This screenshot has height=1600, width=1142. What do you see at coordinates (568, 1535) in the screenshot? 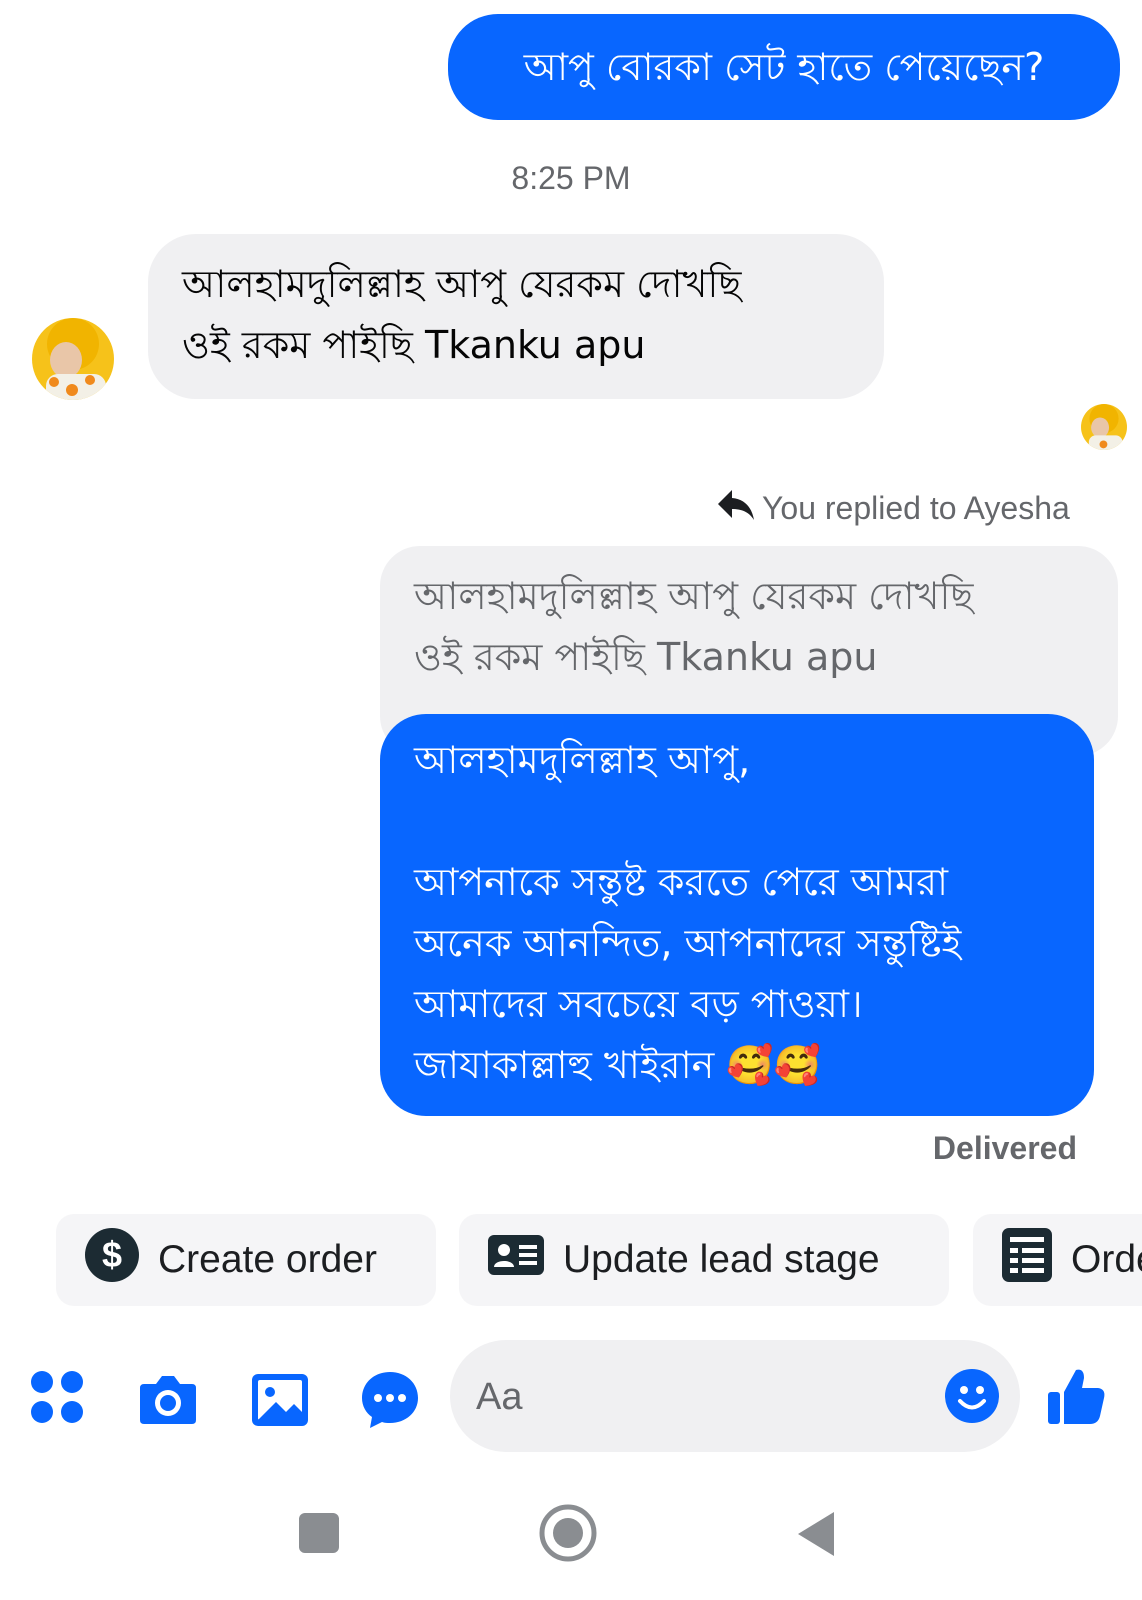
I see `home-icon` at bounding box center [568, 1535].